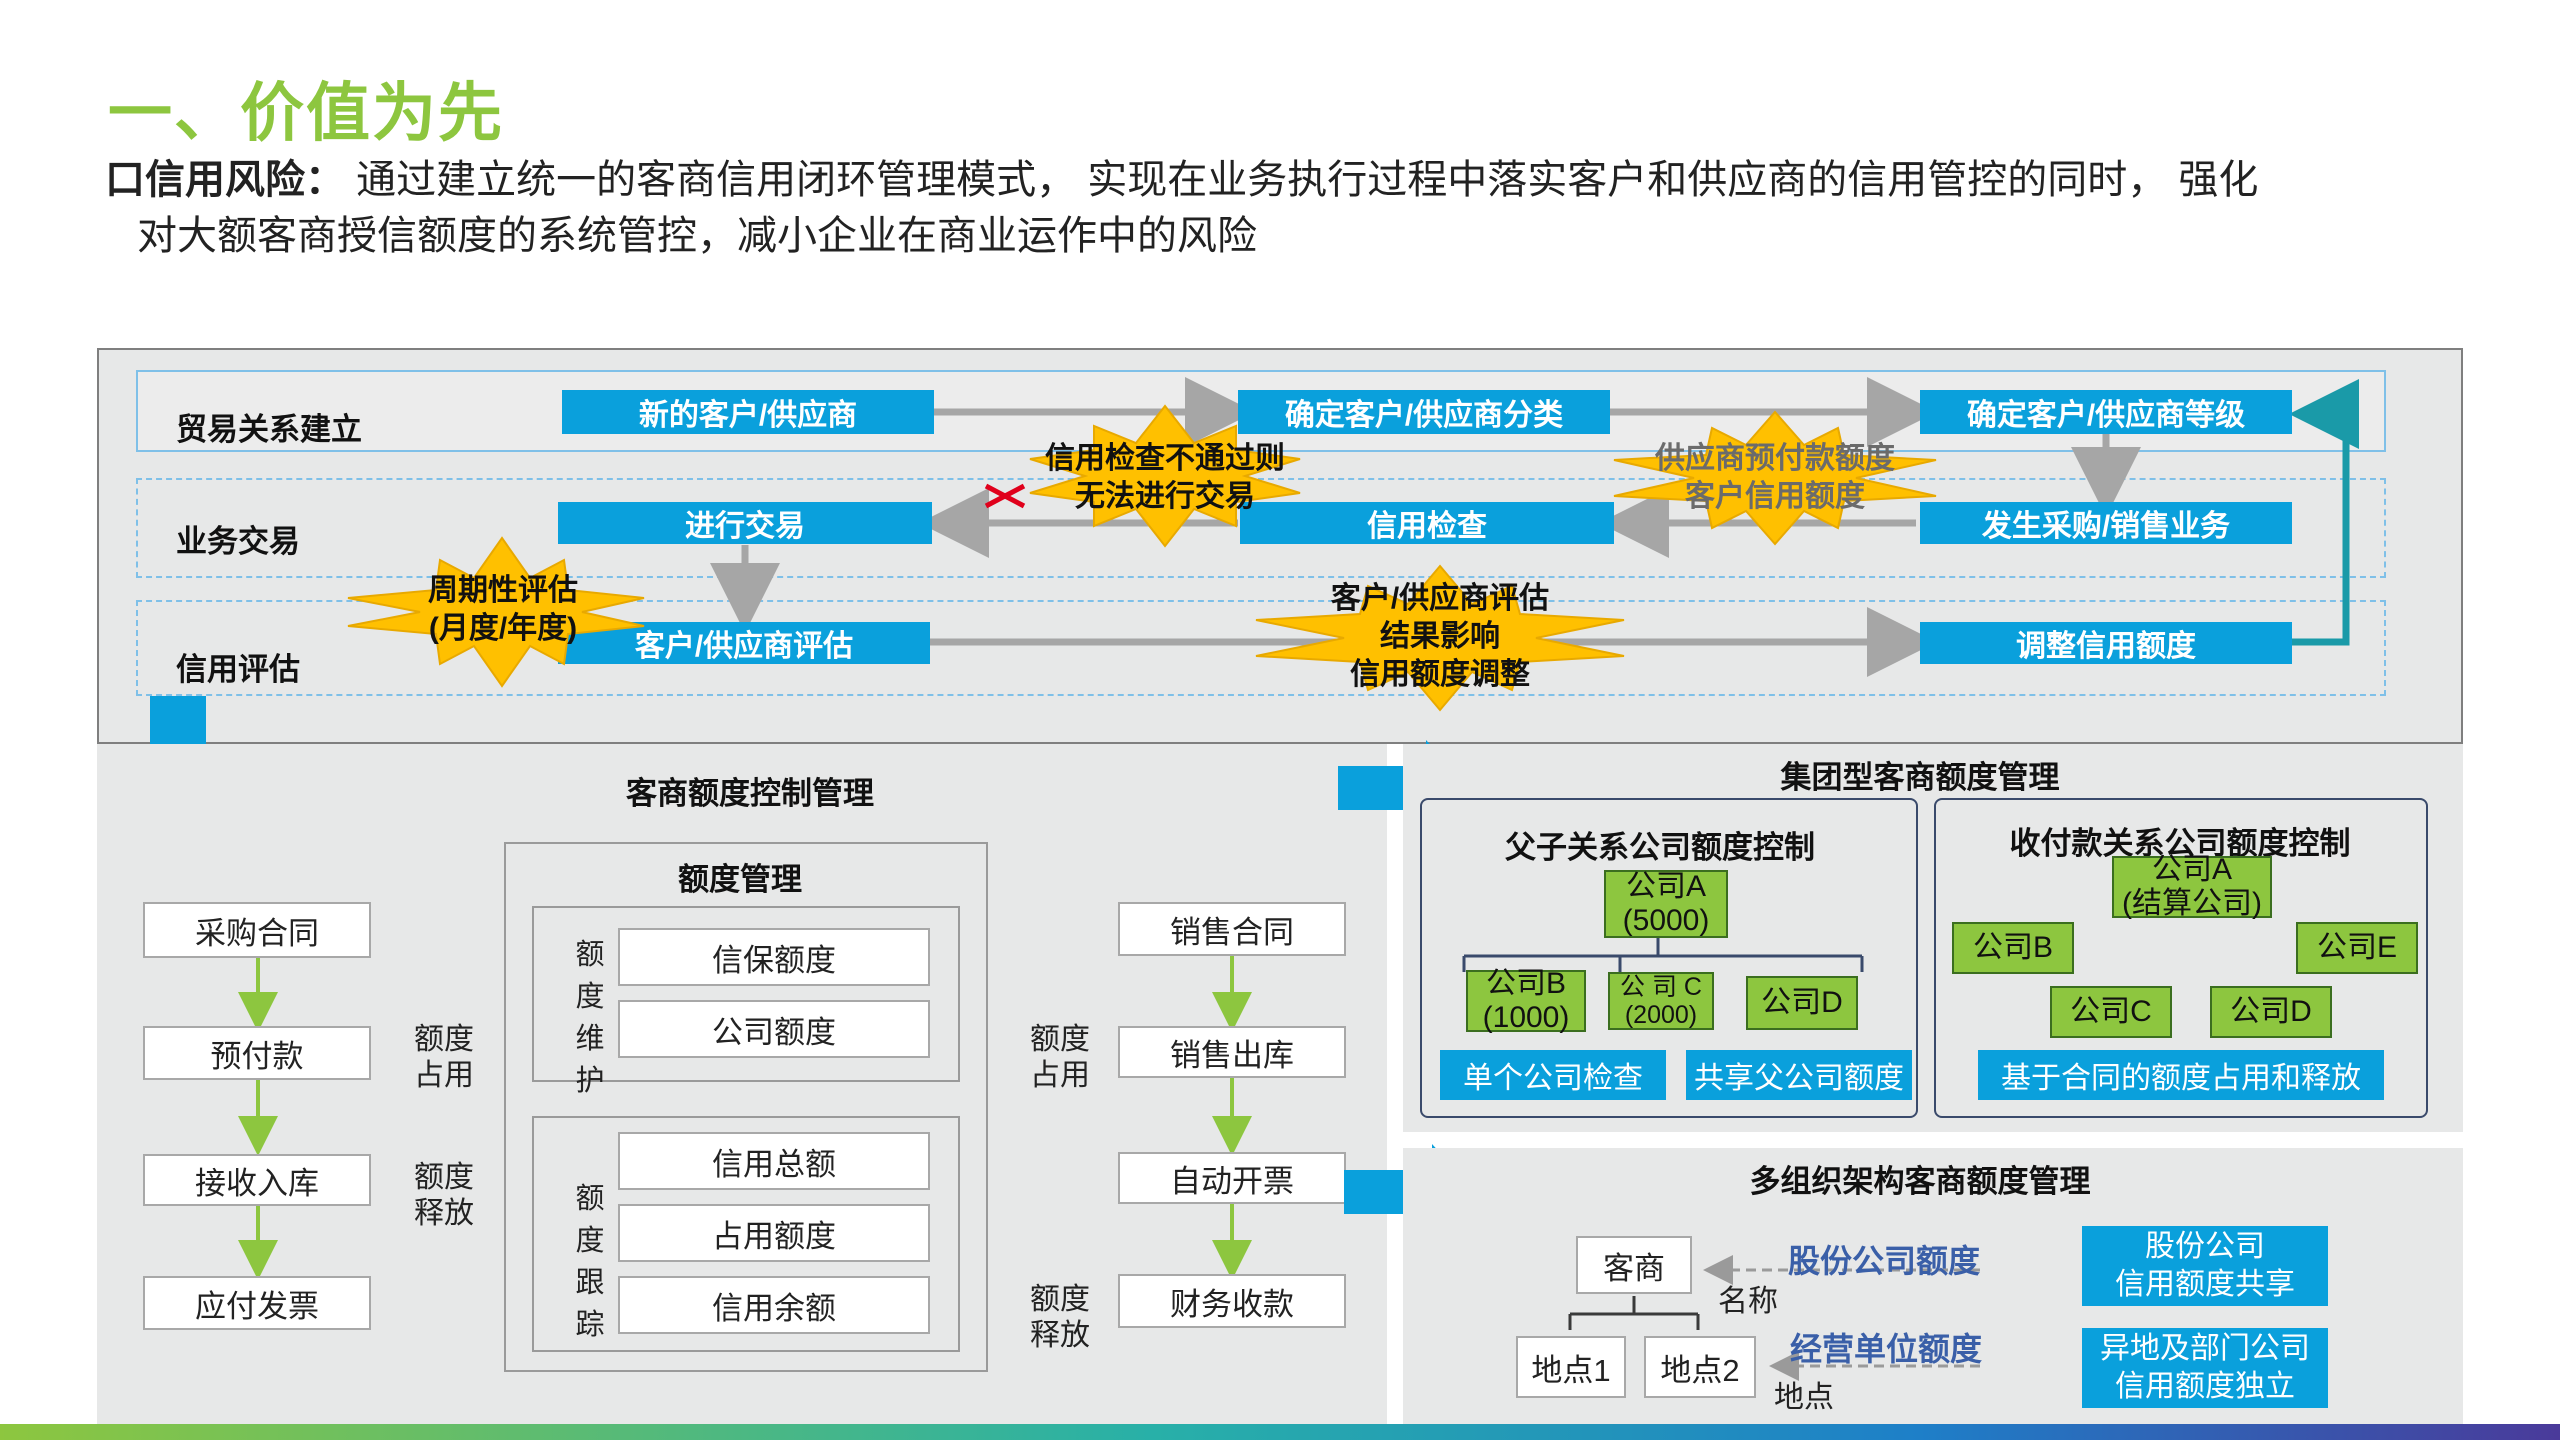 The height and width of the screenshot is (1440, 2560). Describe the element at coordinates (590, 1039) in the screenshot. I see `maintain-char-3: 维` at that location.